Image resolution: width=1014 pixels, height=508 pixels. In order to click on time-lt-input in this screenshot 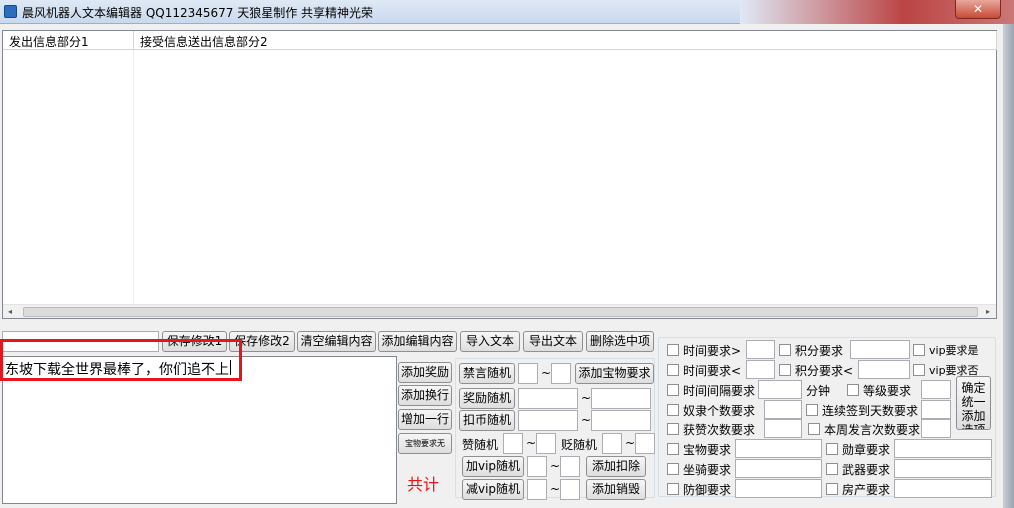, I will do `click(760, 369)`.